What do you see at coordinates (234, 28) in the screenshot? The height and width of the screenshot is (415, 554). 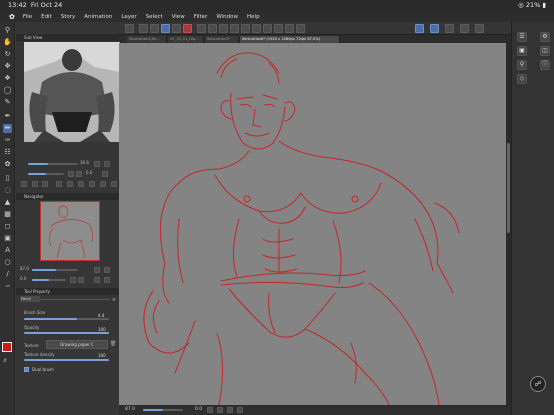 I see `invert-selection-icon` at bounding box center [234, 28].